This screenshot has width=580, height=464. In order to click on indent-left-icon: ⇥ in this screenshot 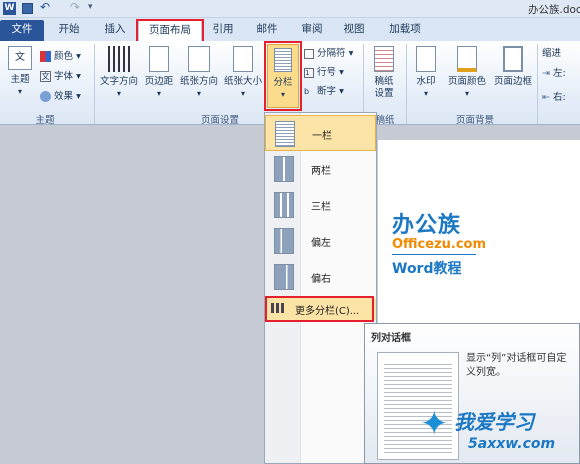, I will do `click(546, 73)`.